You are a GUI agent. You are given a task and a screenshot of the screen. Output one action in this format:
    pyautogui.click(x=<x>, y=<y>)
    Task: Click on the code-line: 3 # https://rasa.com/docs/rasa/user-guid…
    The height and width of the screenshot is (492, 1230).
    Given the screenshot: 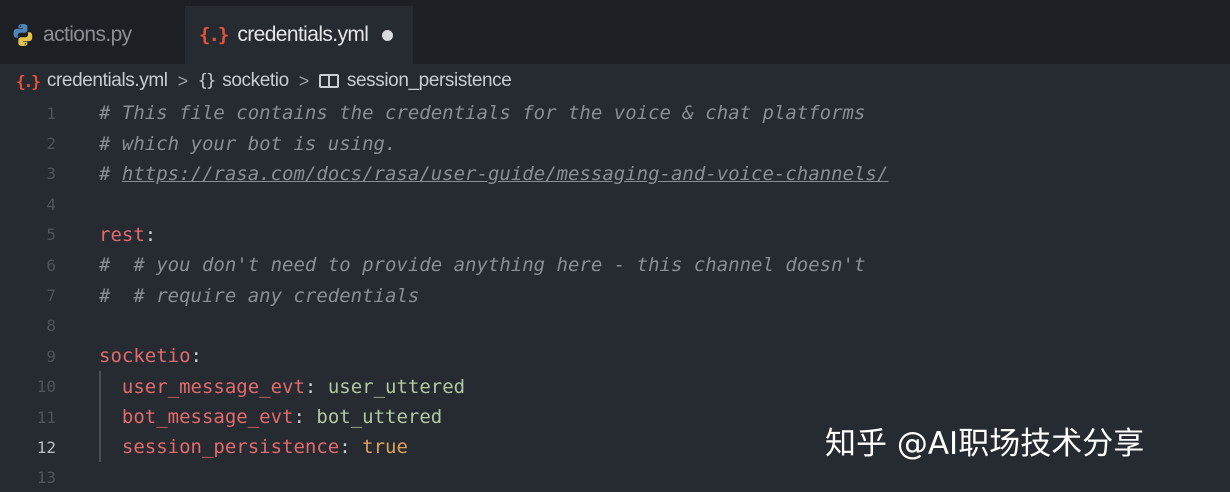 What is the action you would take?
    pyautogui.click(x=615, y=174)
    